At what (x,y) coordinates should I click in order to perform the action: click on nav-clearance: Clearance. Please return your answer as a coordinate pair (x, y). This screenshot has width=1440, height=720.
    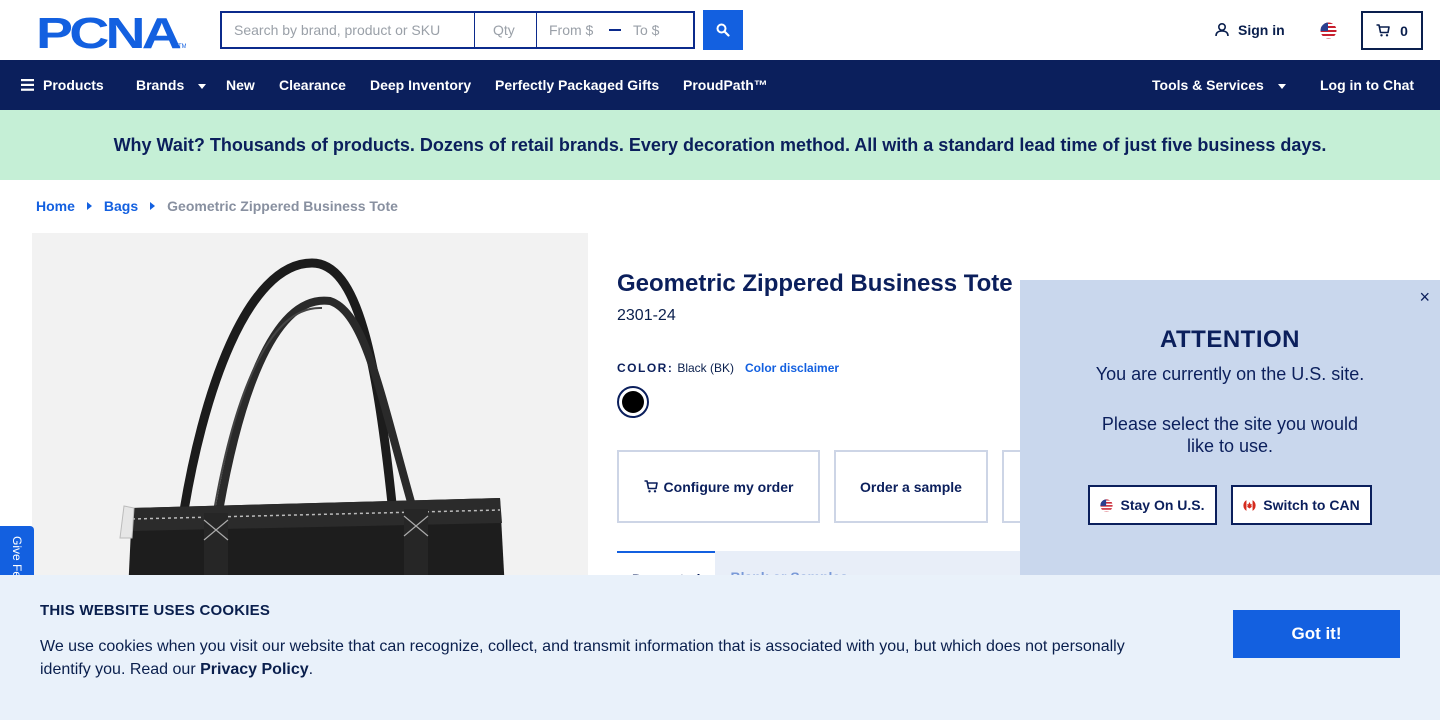
    Looking at the image, I should click on (312, 85).